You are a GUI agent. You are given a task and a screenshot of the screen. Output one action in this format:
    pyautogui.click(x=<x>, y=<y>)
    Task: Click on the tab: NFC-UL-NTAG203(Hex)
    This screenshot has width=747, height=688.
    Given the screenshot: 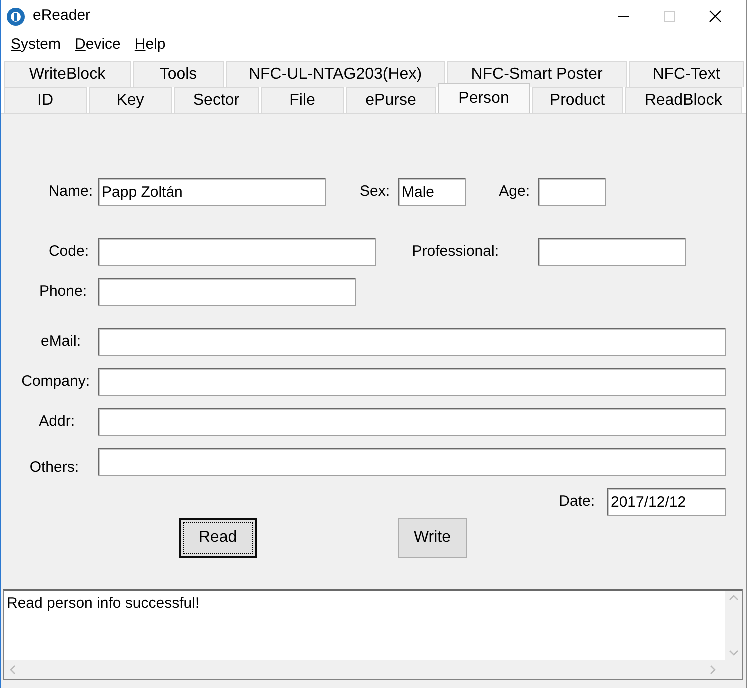 What is the action you would take?
    pyautogui.click(x=335, y=74)
    